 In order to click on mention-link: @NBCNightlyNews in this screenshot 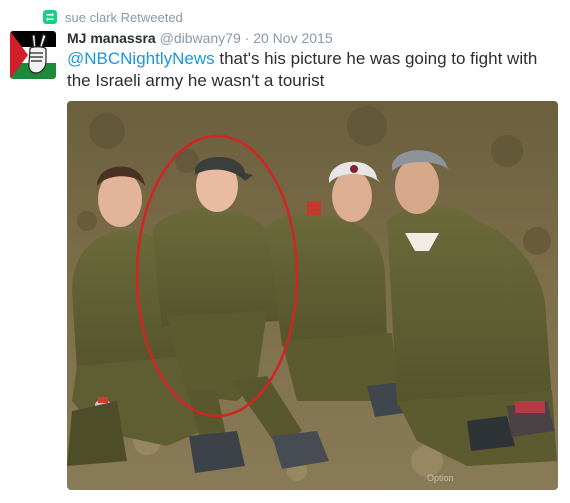, I will do `click(141, 58)`.